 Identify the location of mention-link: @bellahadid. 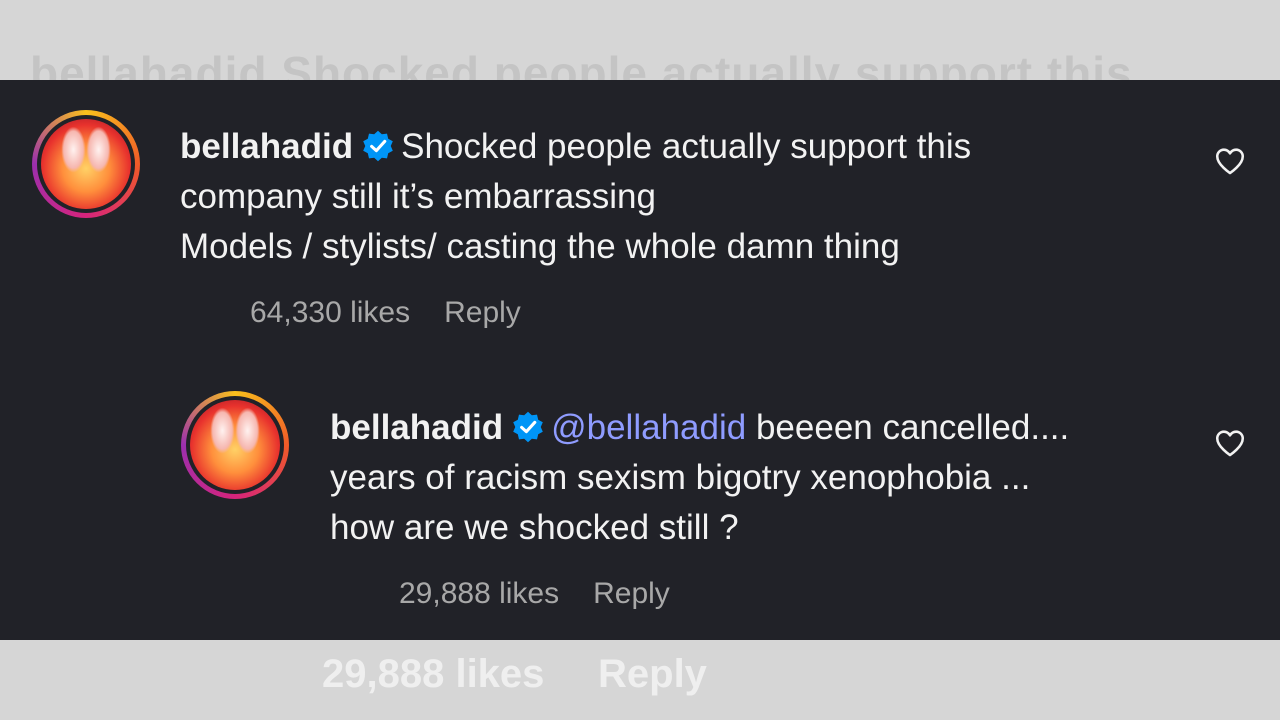
(648, 427).